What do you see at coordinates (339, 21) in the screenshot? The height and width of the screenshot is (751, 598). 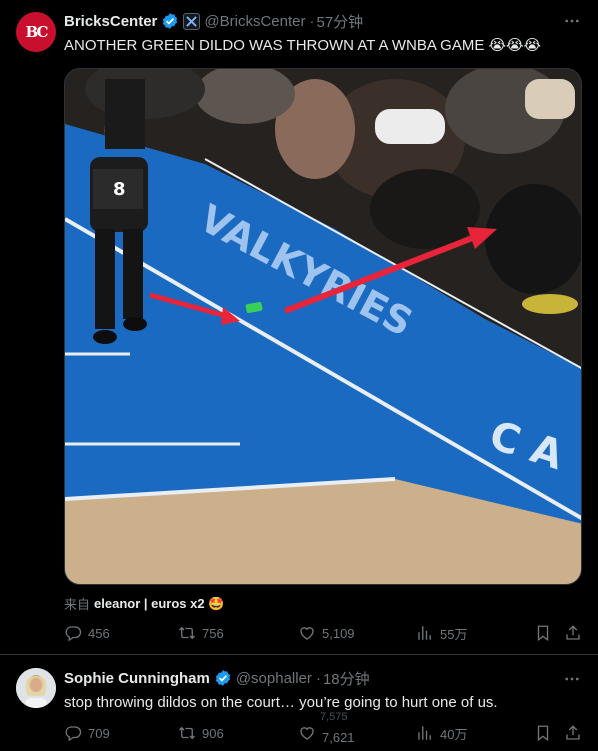 I see `timestamp: 57分钟` at bounding box center [339, 21].